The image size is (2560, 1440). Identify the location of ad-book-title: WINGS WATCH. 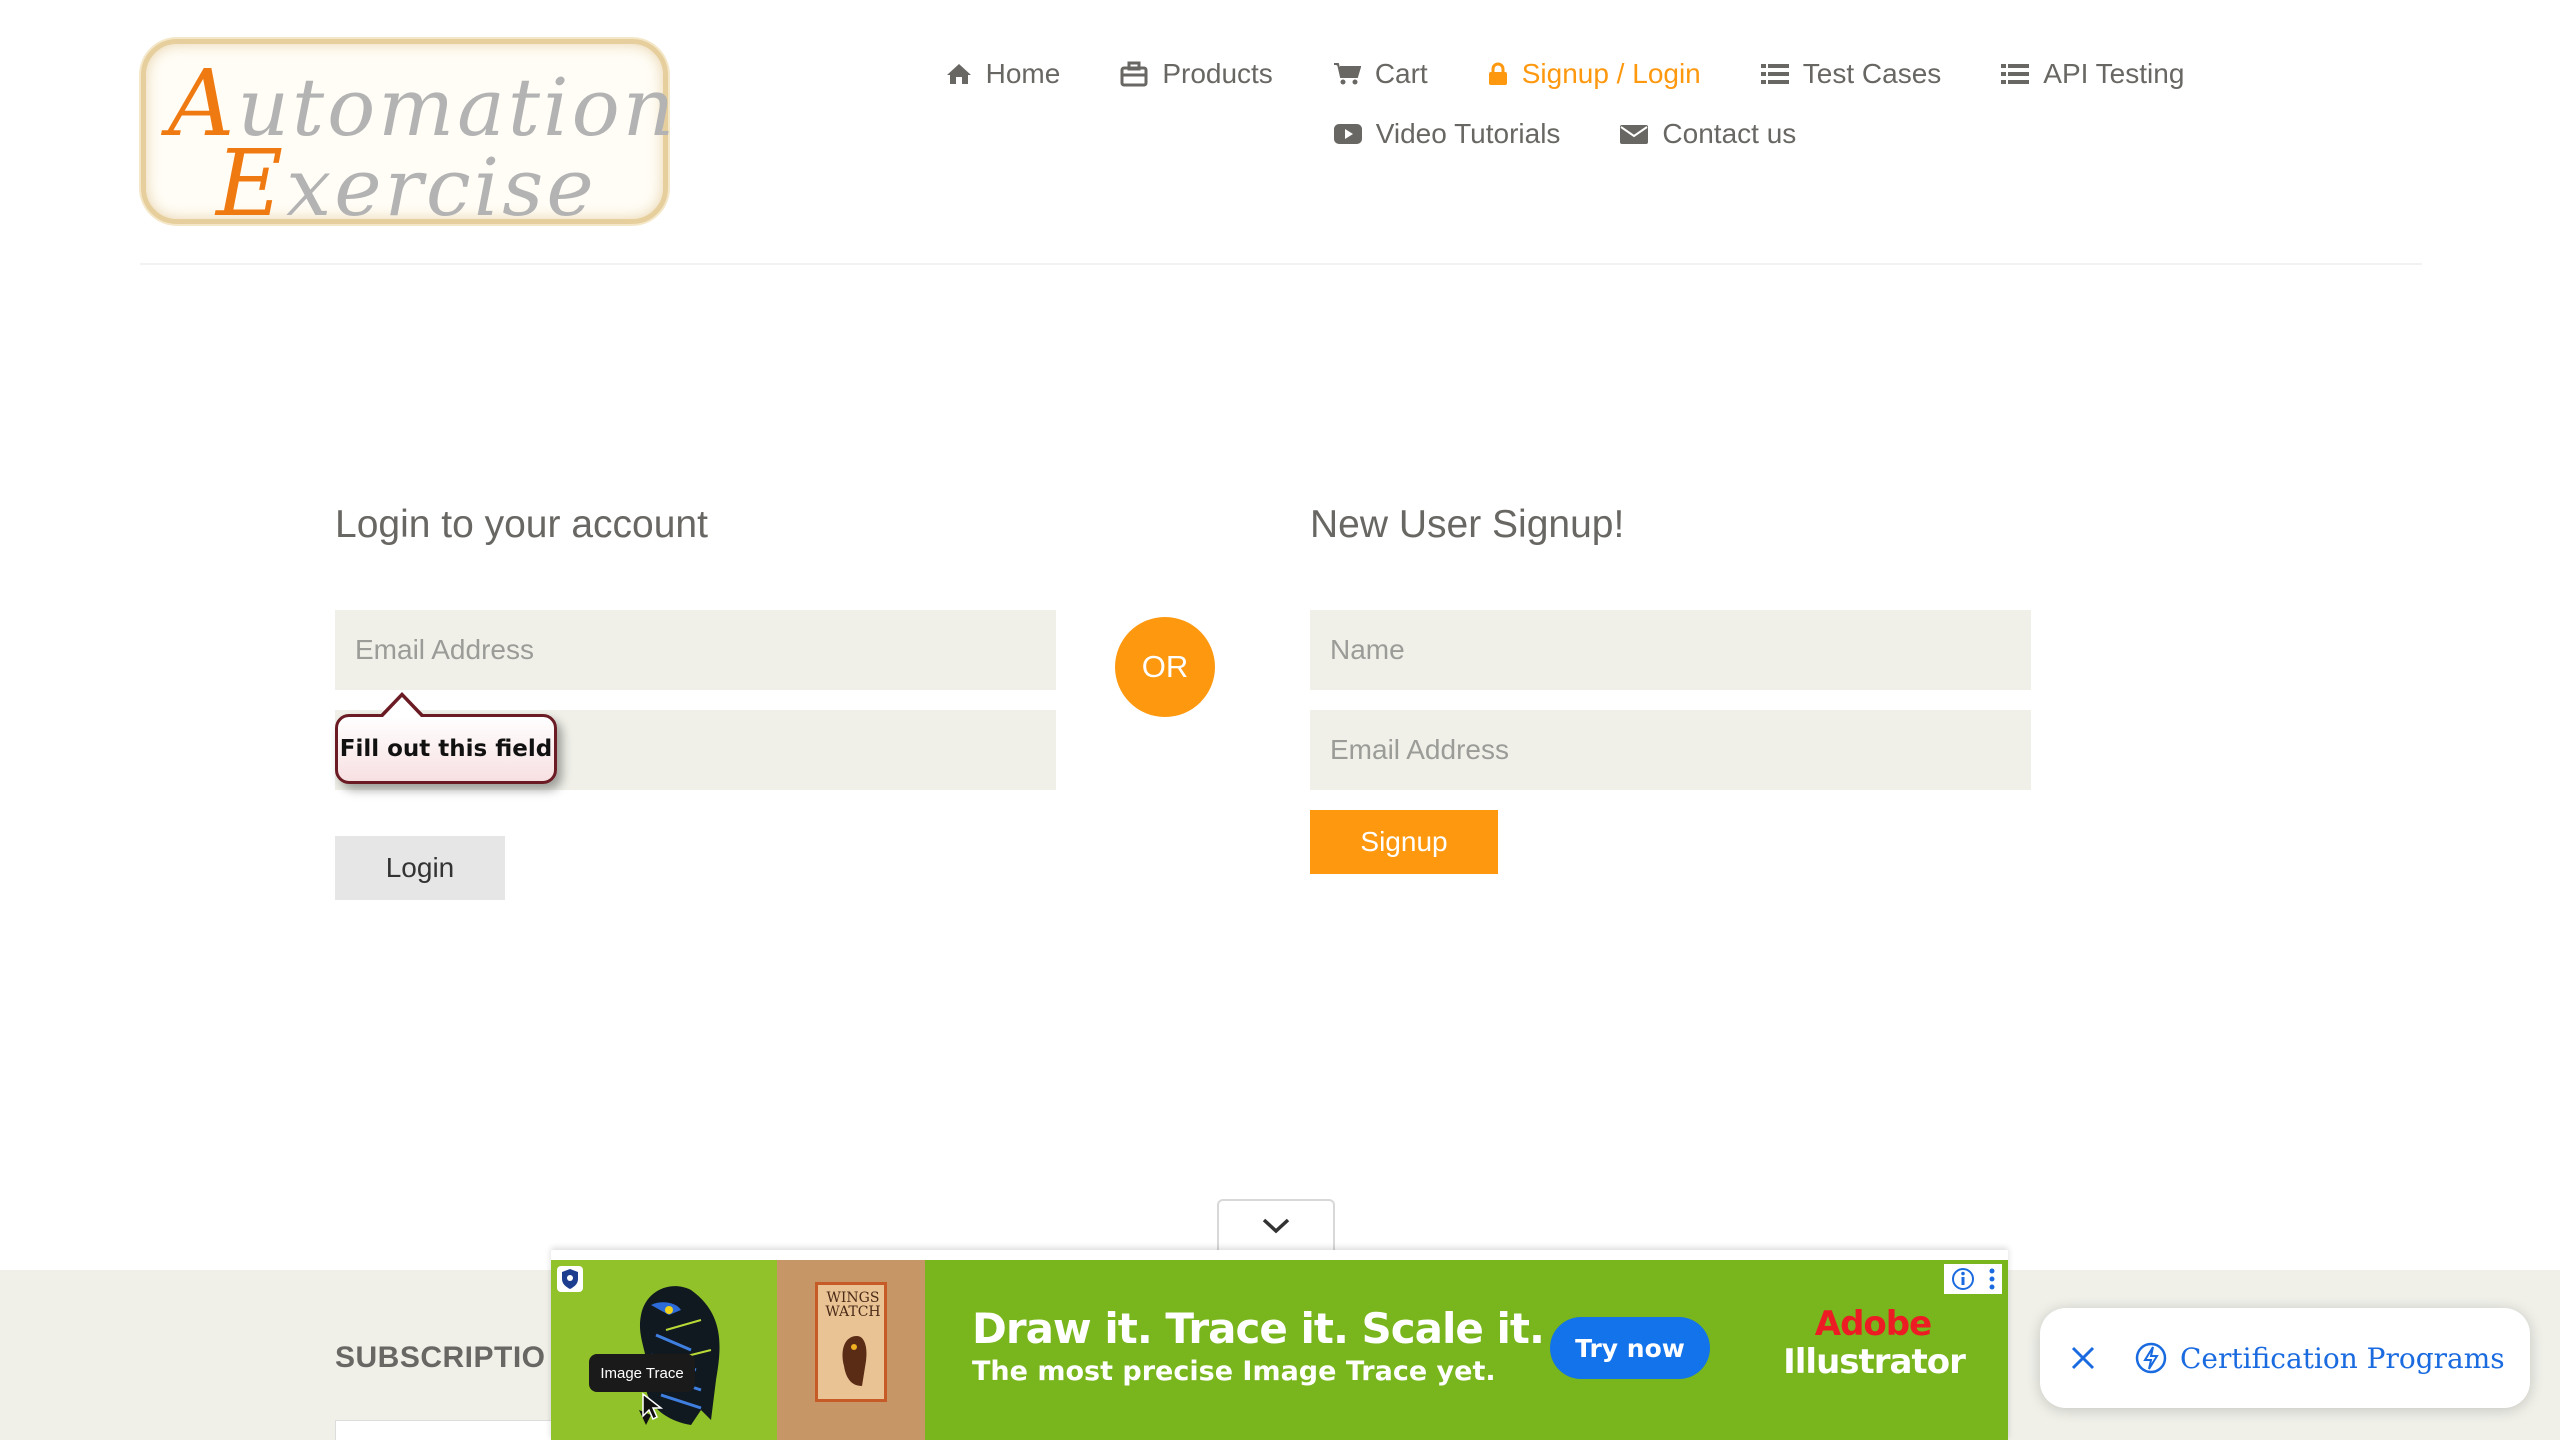
(853, 1305).